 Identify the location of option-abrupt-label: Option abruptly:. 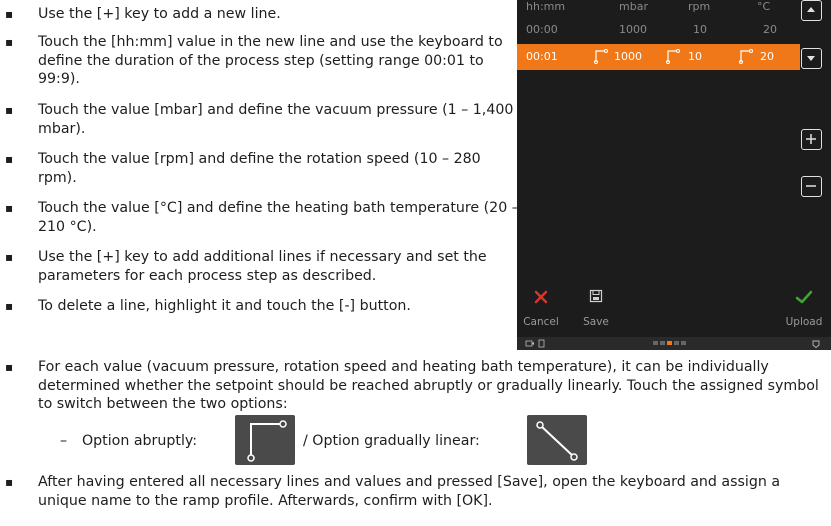
(140, 441).